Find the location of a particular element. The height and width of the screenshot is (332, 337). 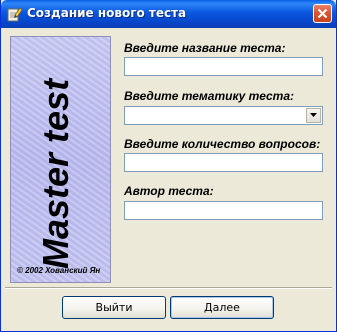

dropdown-button is located at coordinates (313, 115).